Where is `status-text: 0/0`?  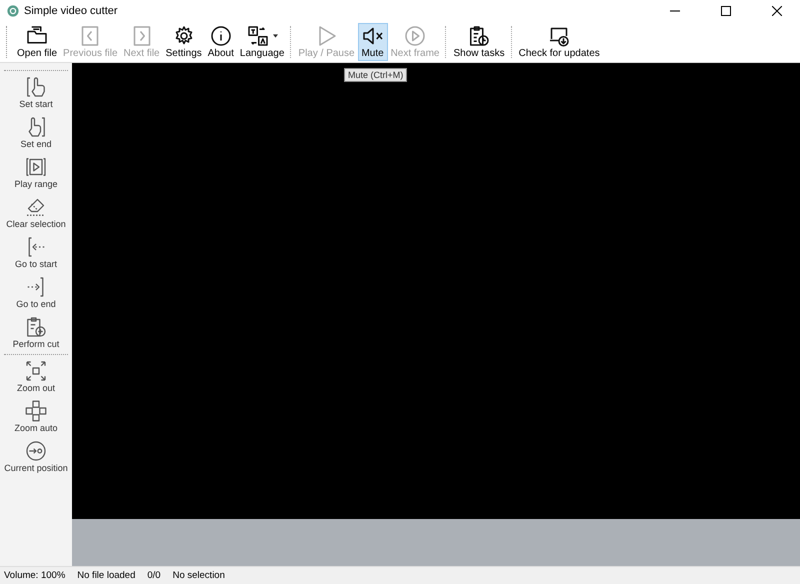 status-text: 0/0 is located at coordinates (154, 575).